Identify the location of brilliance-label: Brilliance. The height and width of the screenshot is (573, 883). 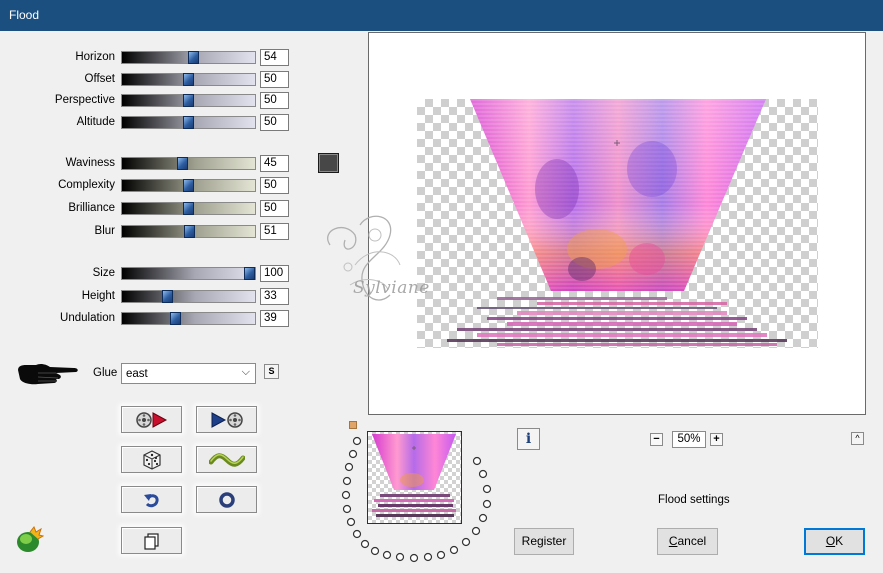
(91, 208).